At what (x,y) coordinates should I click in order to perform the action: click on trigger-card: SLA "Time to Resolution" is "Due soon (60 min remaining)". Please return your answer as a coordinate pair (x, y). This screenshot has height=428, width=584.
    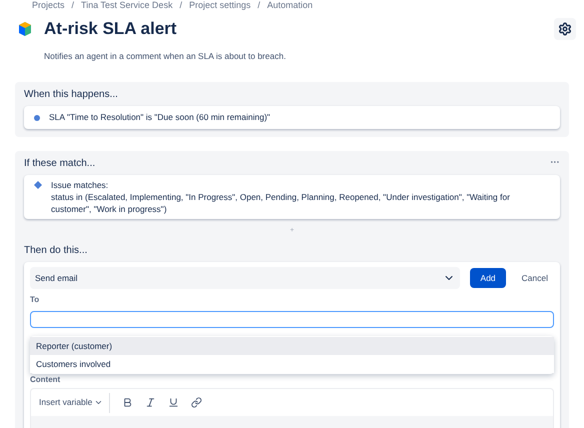
    Looking at the image, I should click on (292, 118).